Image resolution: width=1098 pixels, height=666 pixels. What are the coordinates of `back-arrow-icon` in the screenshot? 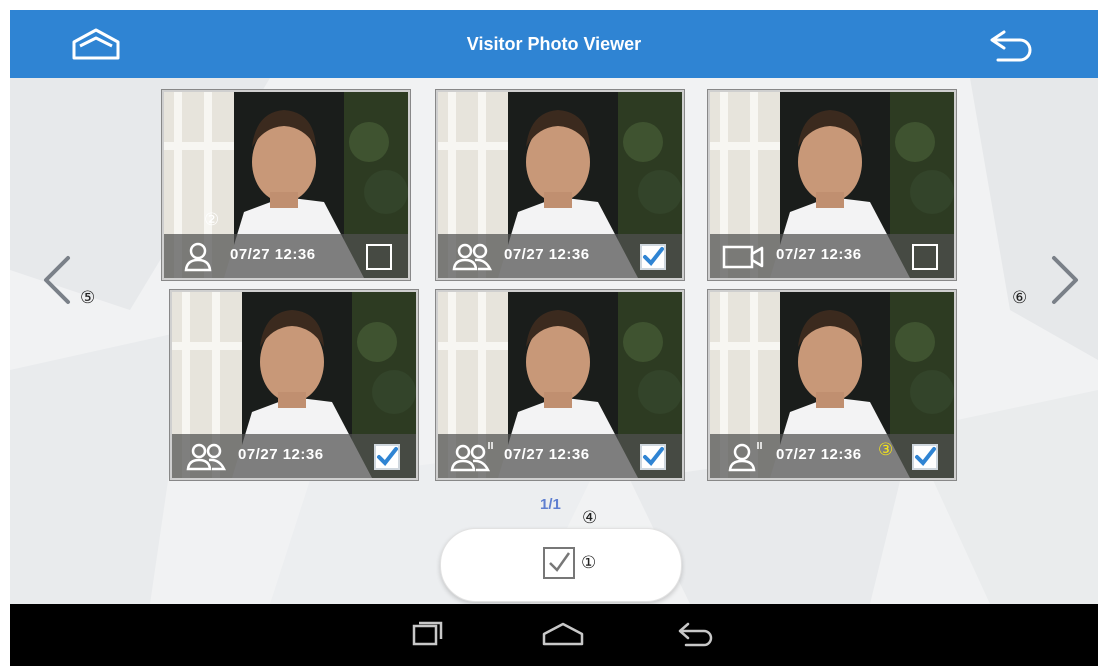 It's located at (695, 634).